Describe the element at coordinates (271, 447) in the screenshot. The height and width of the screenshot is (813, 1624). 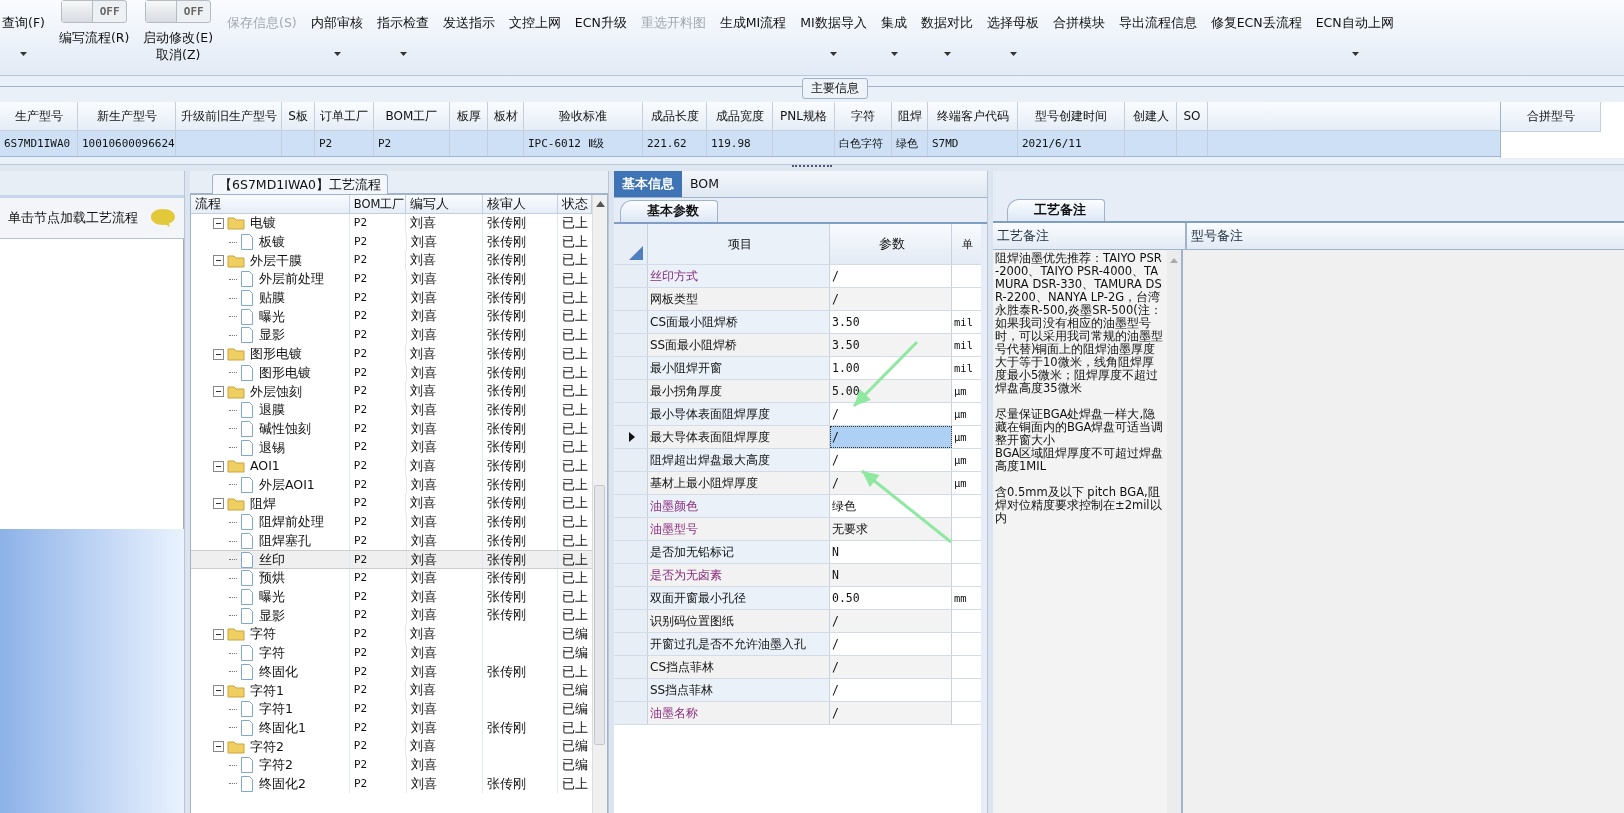
I see `tree-node-label: 退锡` at that location.